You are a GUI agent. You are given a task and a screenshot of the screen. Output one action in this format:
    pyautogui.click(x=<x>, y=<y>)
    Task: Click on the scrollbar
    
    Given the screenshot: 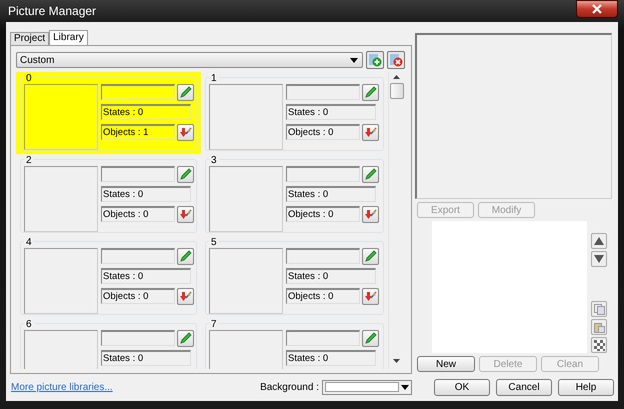 What is the action you would take?
    pyautogui.click(x=396, y=220)
    